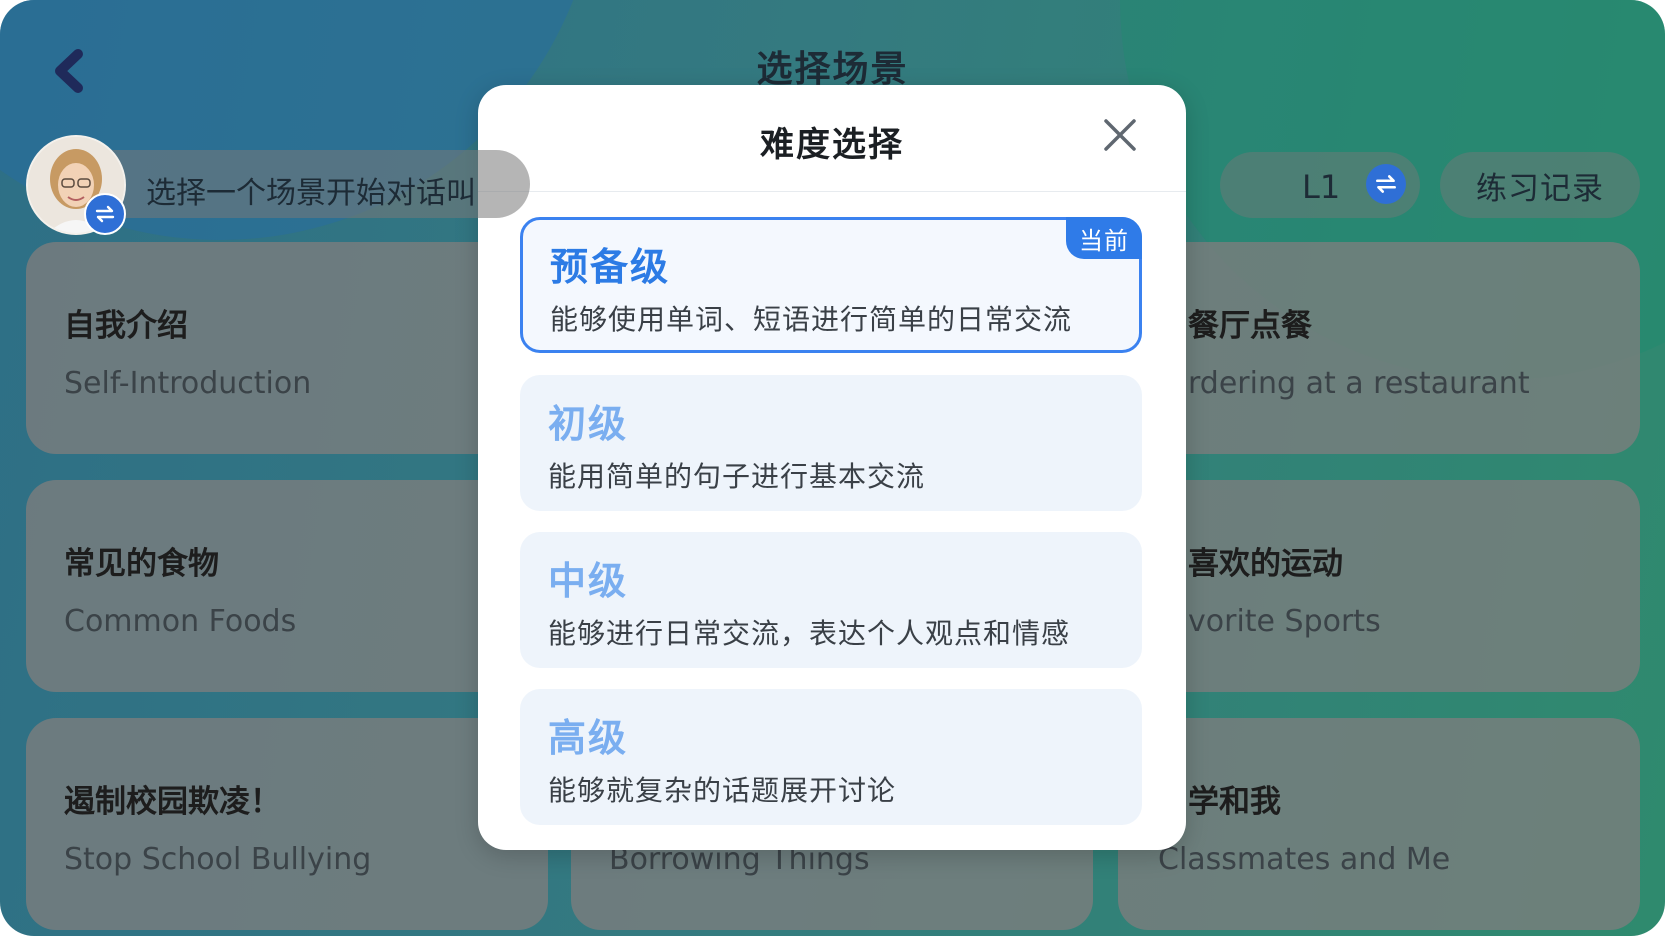 Image resolution: width=1665 pixels, height=936 pixels. Describe the element at coordinates (311, 193) in the screenshot. I see `prompt-text: 选择一个场景开始对话叫` at that location.